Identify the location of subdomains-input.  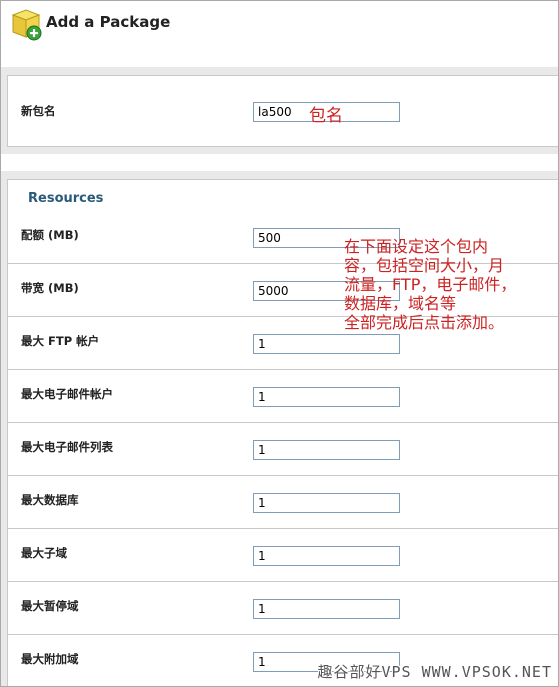
(326, 556).